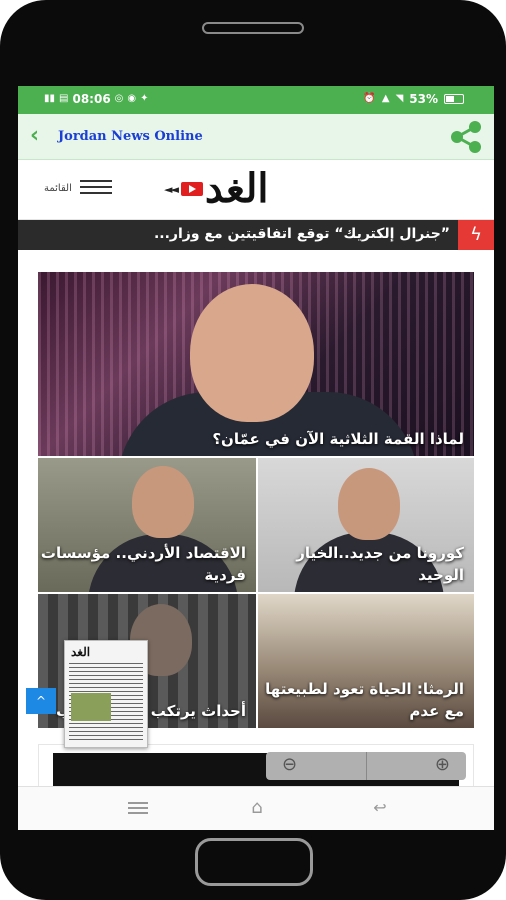 The image size is (506, 900). Describe the element at coordinates (466, 137) in the screenshot. I see `share-icon` at that location.